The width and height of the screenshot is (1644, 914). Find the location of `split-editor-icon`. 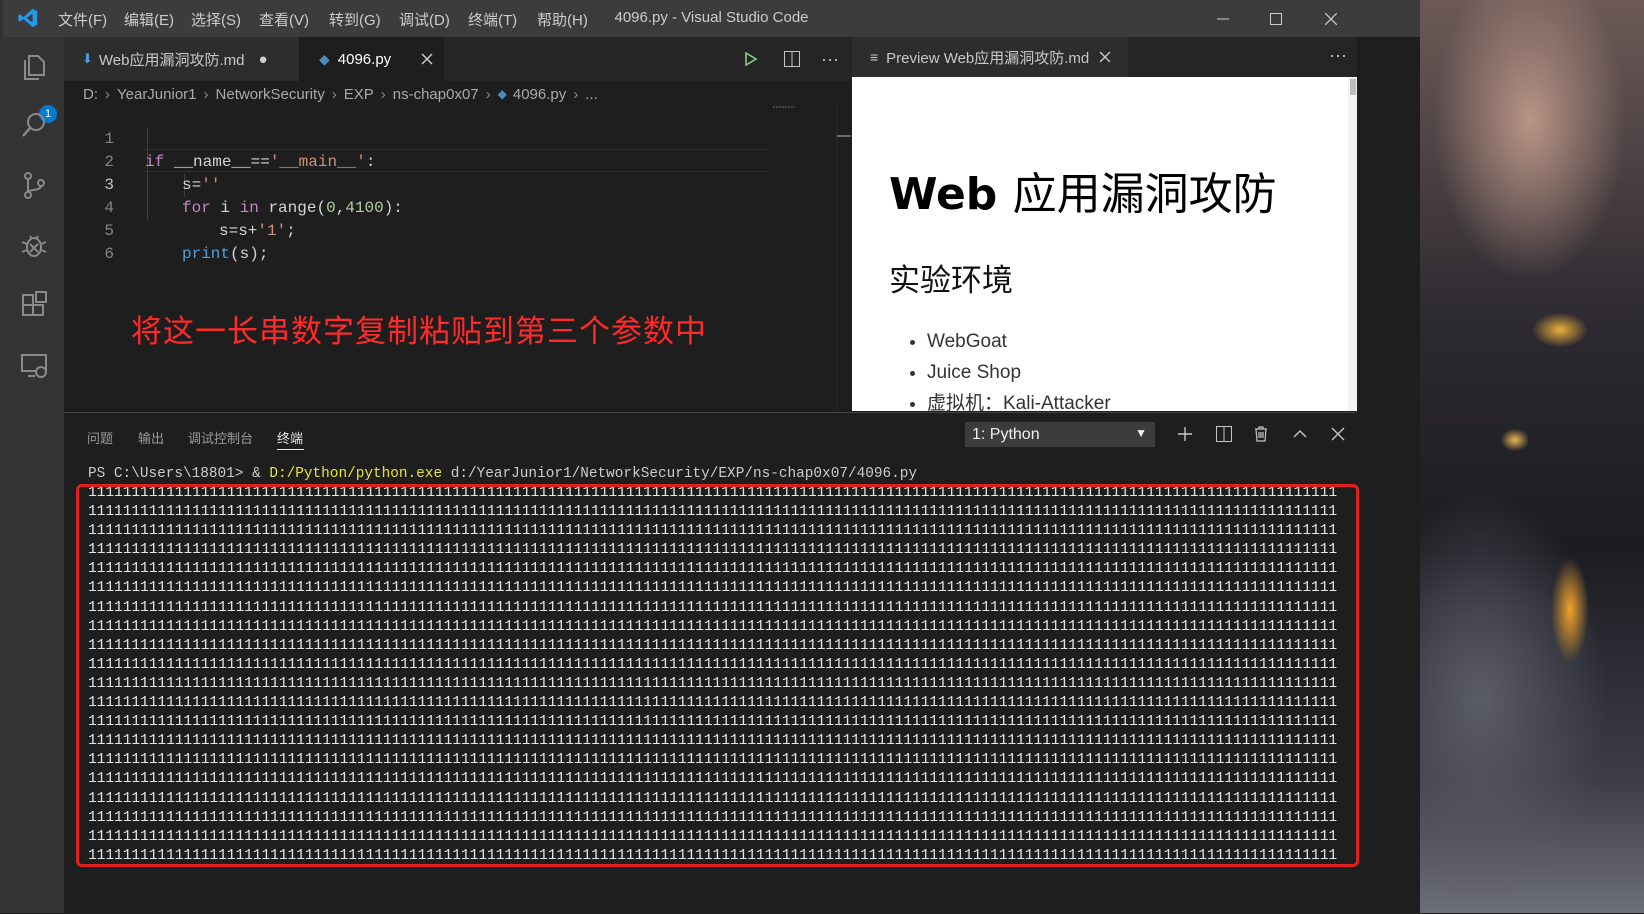

split-editor-icon is located at coordinates (792, 59).